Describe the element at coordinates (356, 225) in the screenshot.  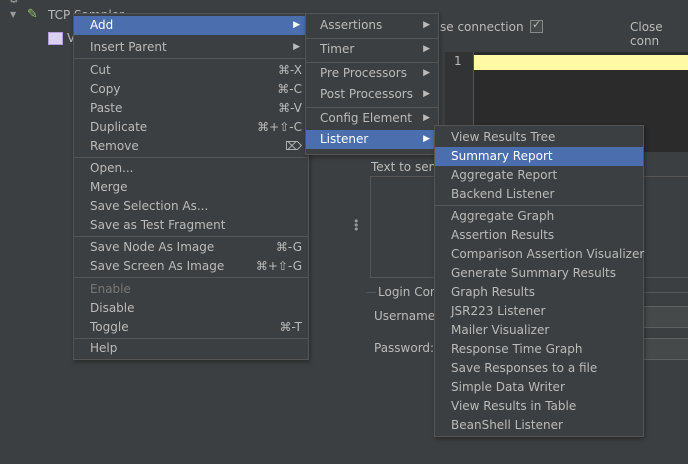
I see `splitter-grip-icon: • • •` at that location.